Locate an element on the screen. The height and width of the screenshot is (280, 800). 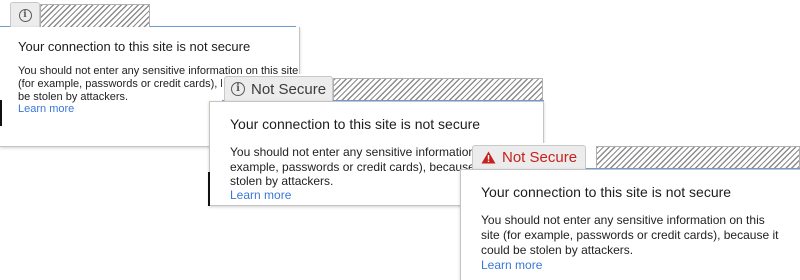
omnibox-bar-1: i is located at coordinates (148, 14).